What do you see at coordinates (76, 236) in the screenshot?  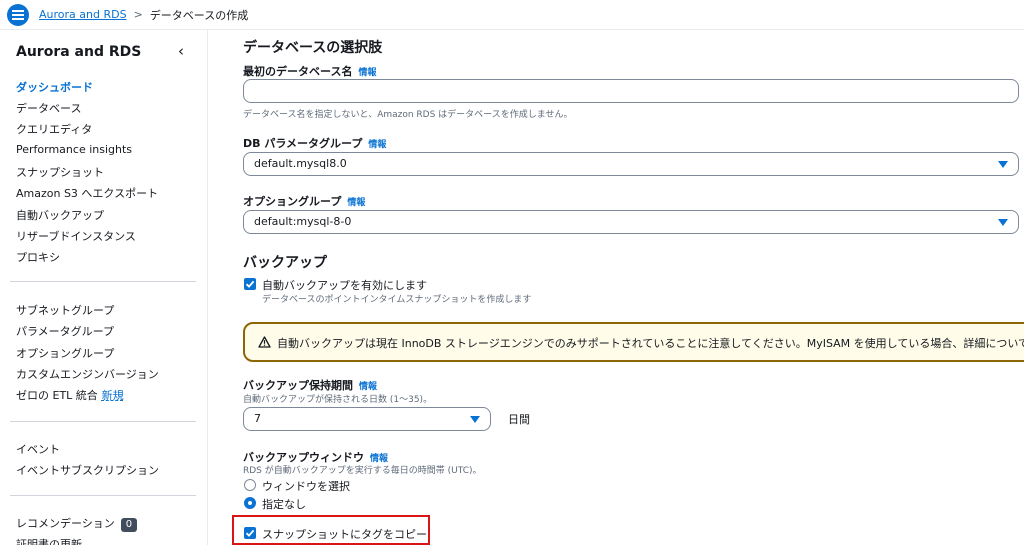 I see `sidebar-item-reserved-instances: リザーブドインスタンス` at bounding box center [76, 236].